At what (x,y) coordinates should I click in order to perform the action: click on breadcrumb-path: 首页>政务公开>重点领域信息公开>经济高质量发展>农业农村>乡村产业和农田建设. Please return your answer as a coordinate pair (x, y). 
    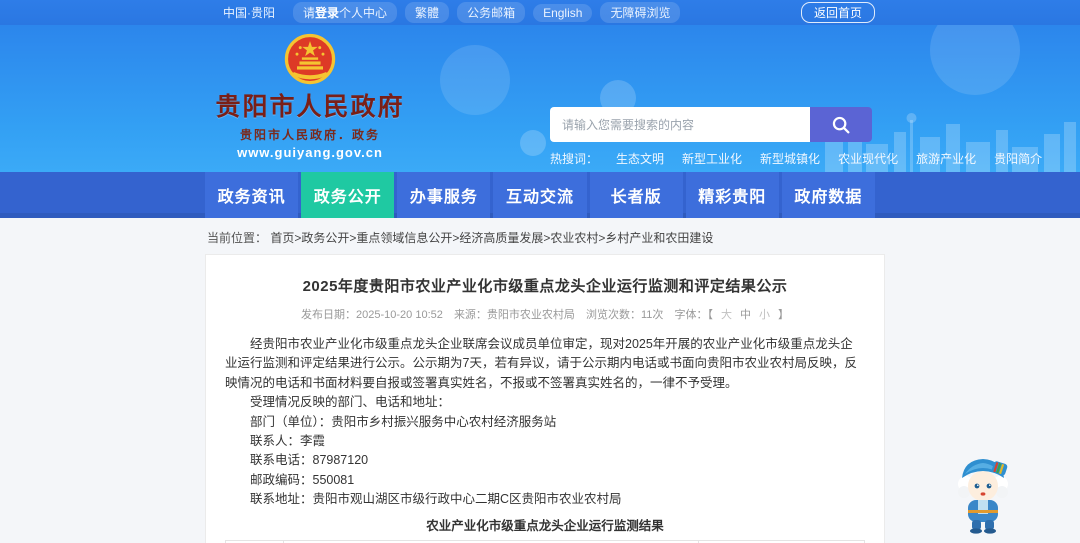
    Looking at the image, I should click on (491, 238).